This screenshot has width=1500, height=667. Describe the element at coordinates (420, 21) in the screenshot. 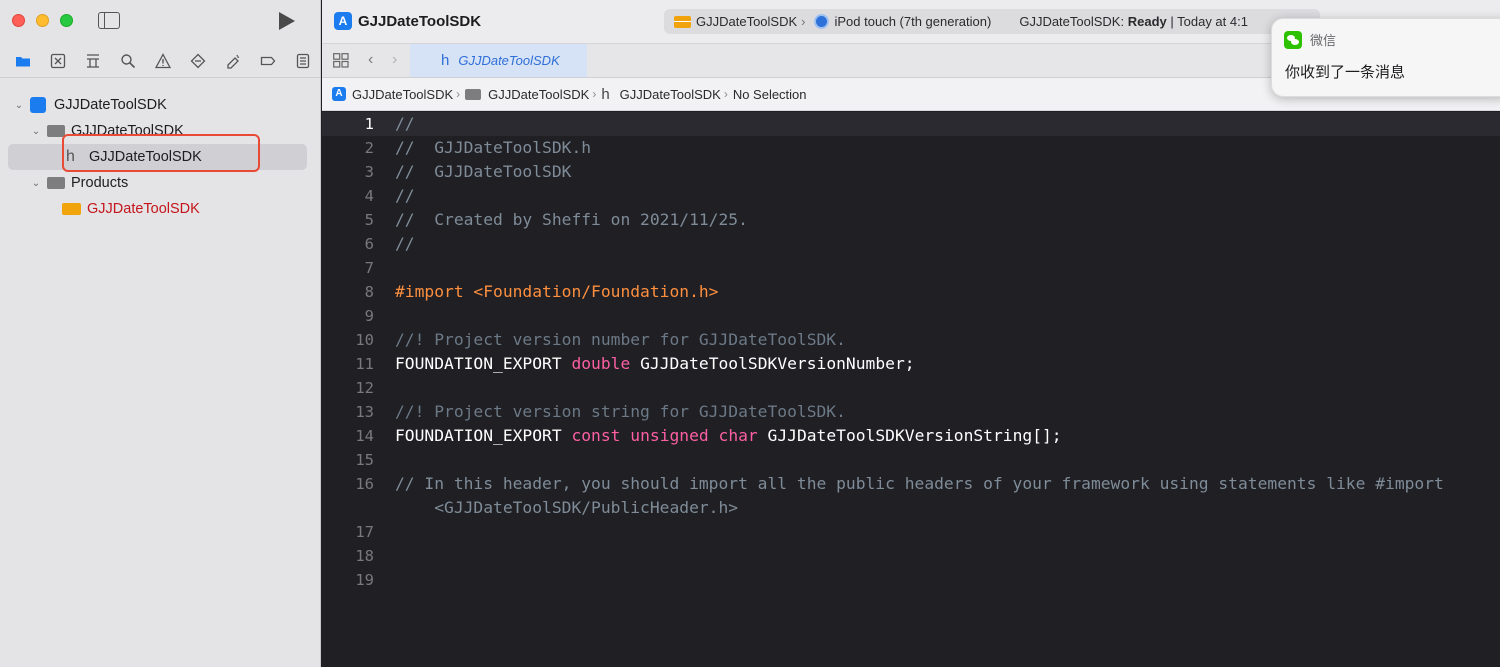

I see `window-title: GJJDateToolSDK` at that location.